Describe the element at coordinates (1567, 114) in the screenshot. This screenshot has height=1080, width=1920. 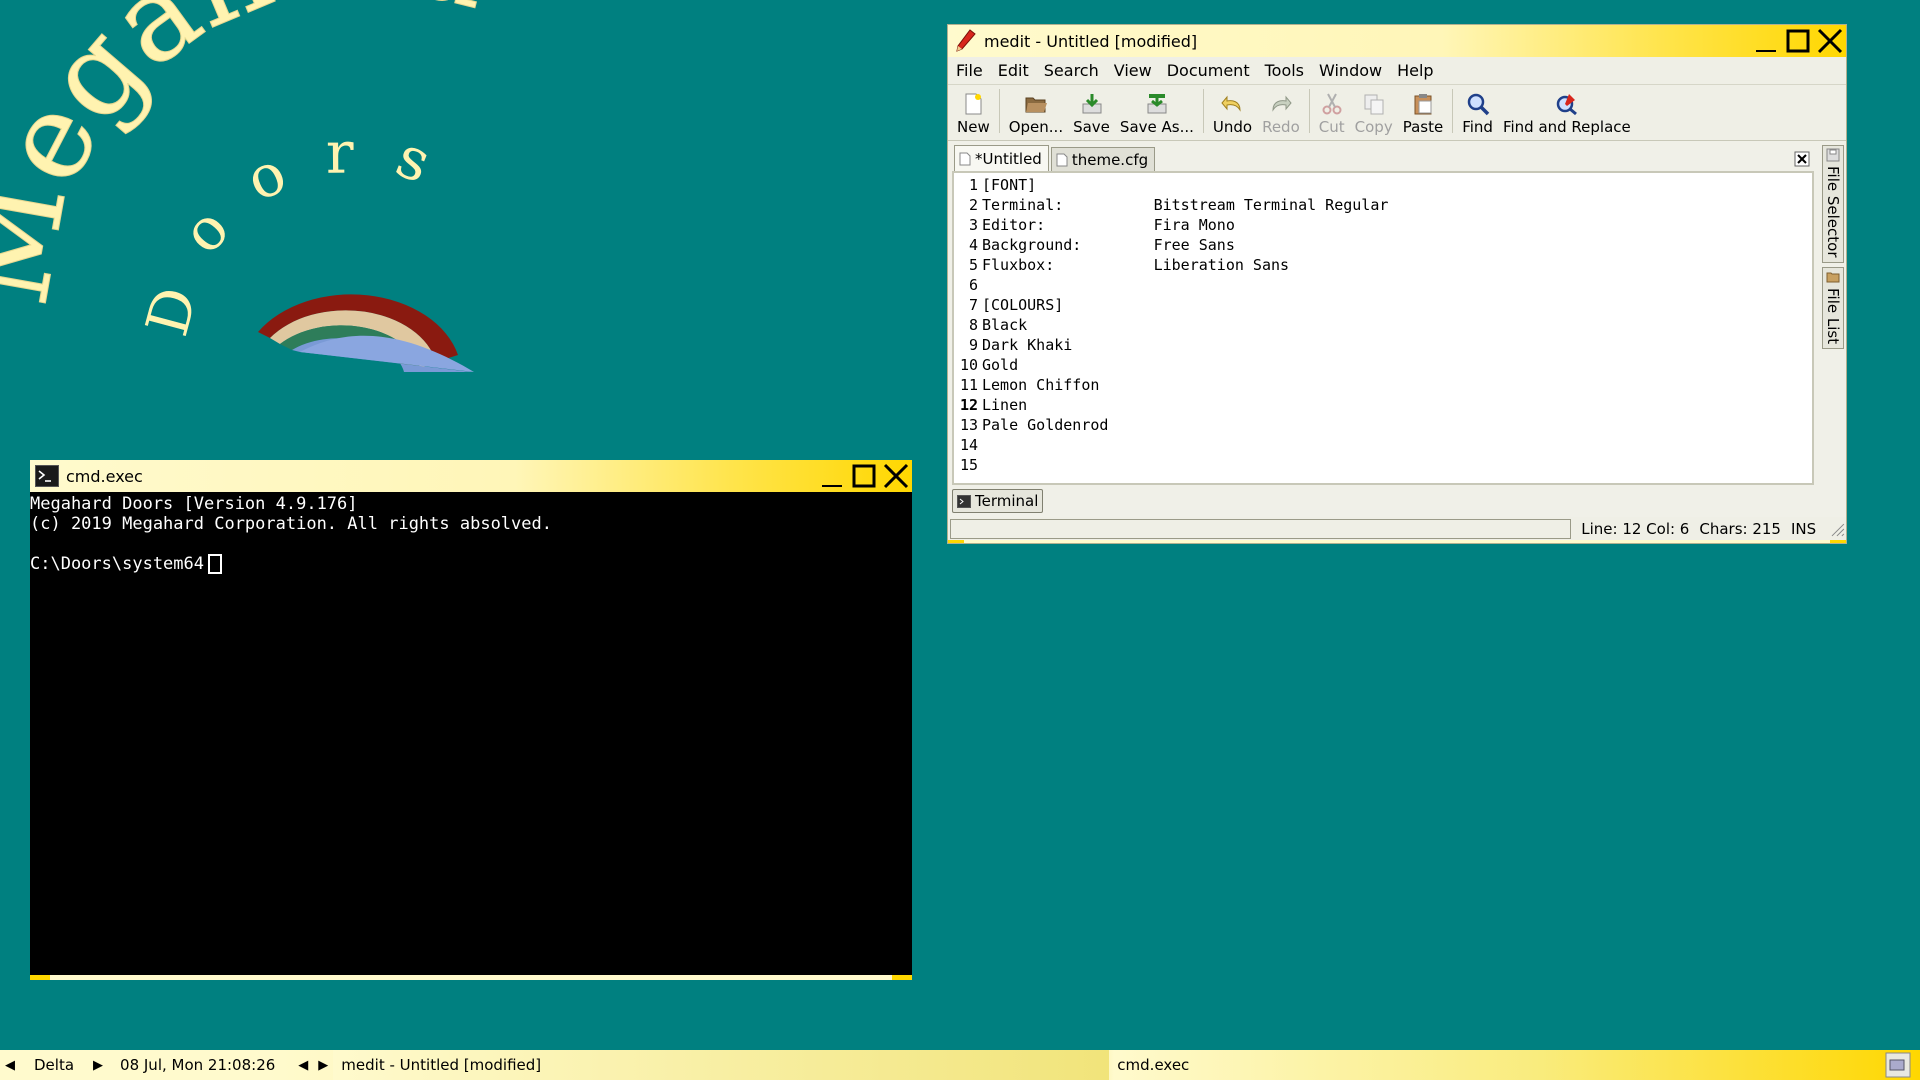
I see `find-replace-button: Find and Replace` at that location.